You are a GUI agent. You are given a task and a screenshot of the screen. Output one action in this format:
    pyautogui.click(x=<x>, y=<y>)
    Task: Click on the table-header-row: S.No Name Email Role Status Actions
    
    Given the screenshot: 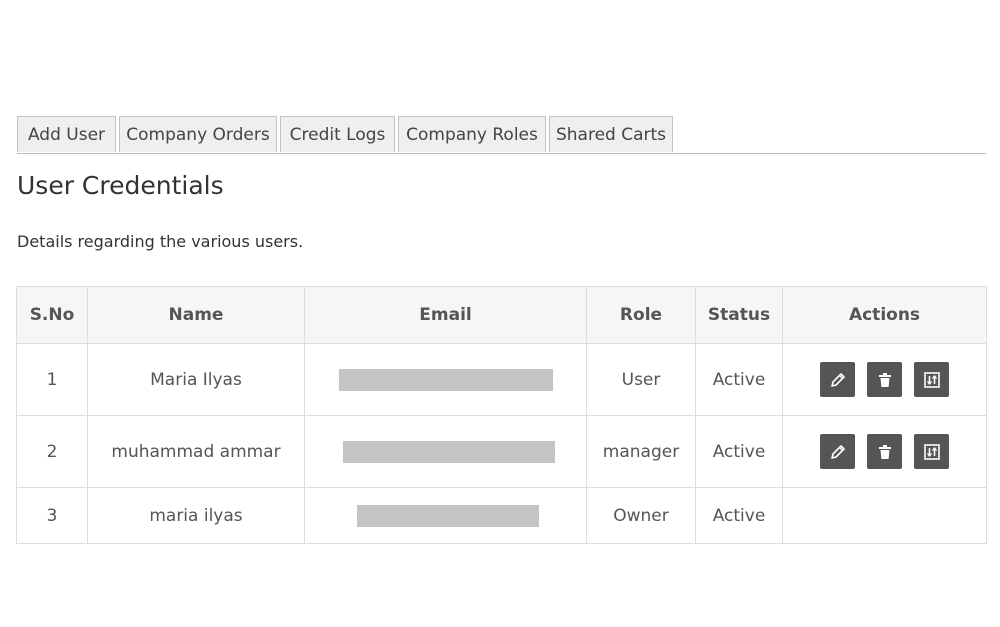 What is the action you would take?
    pyautogui.click(x=501, y=315)
    